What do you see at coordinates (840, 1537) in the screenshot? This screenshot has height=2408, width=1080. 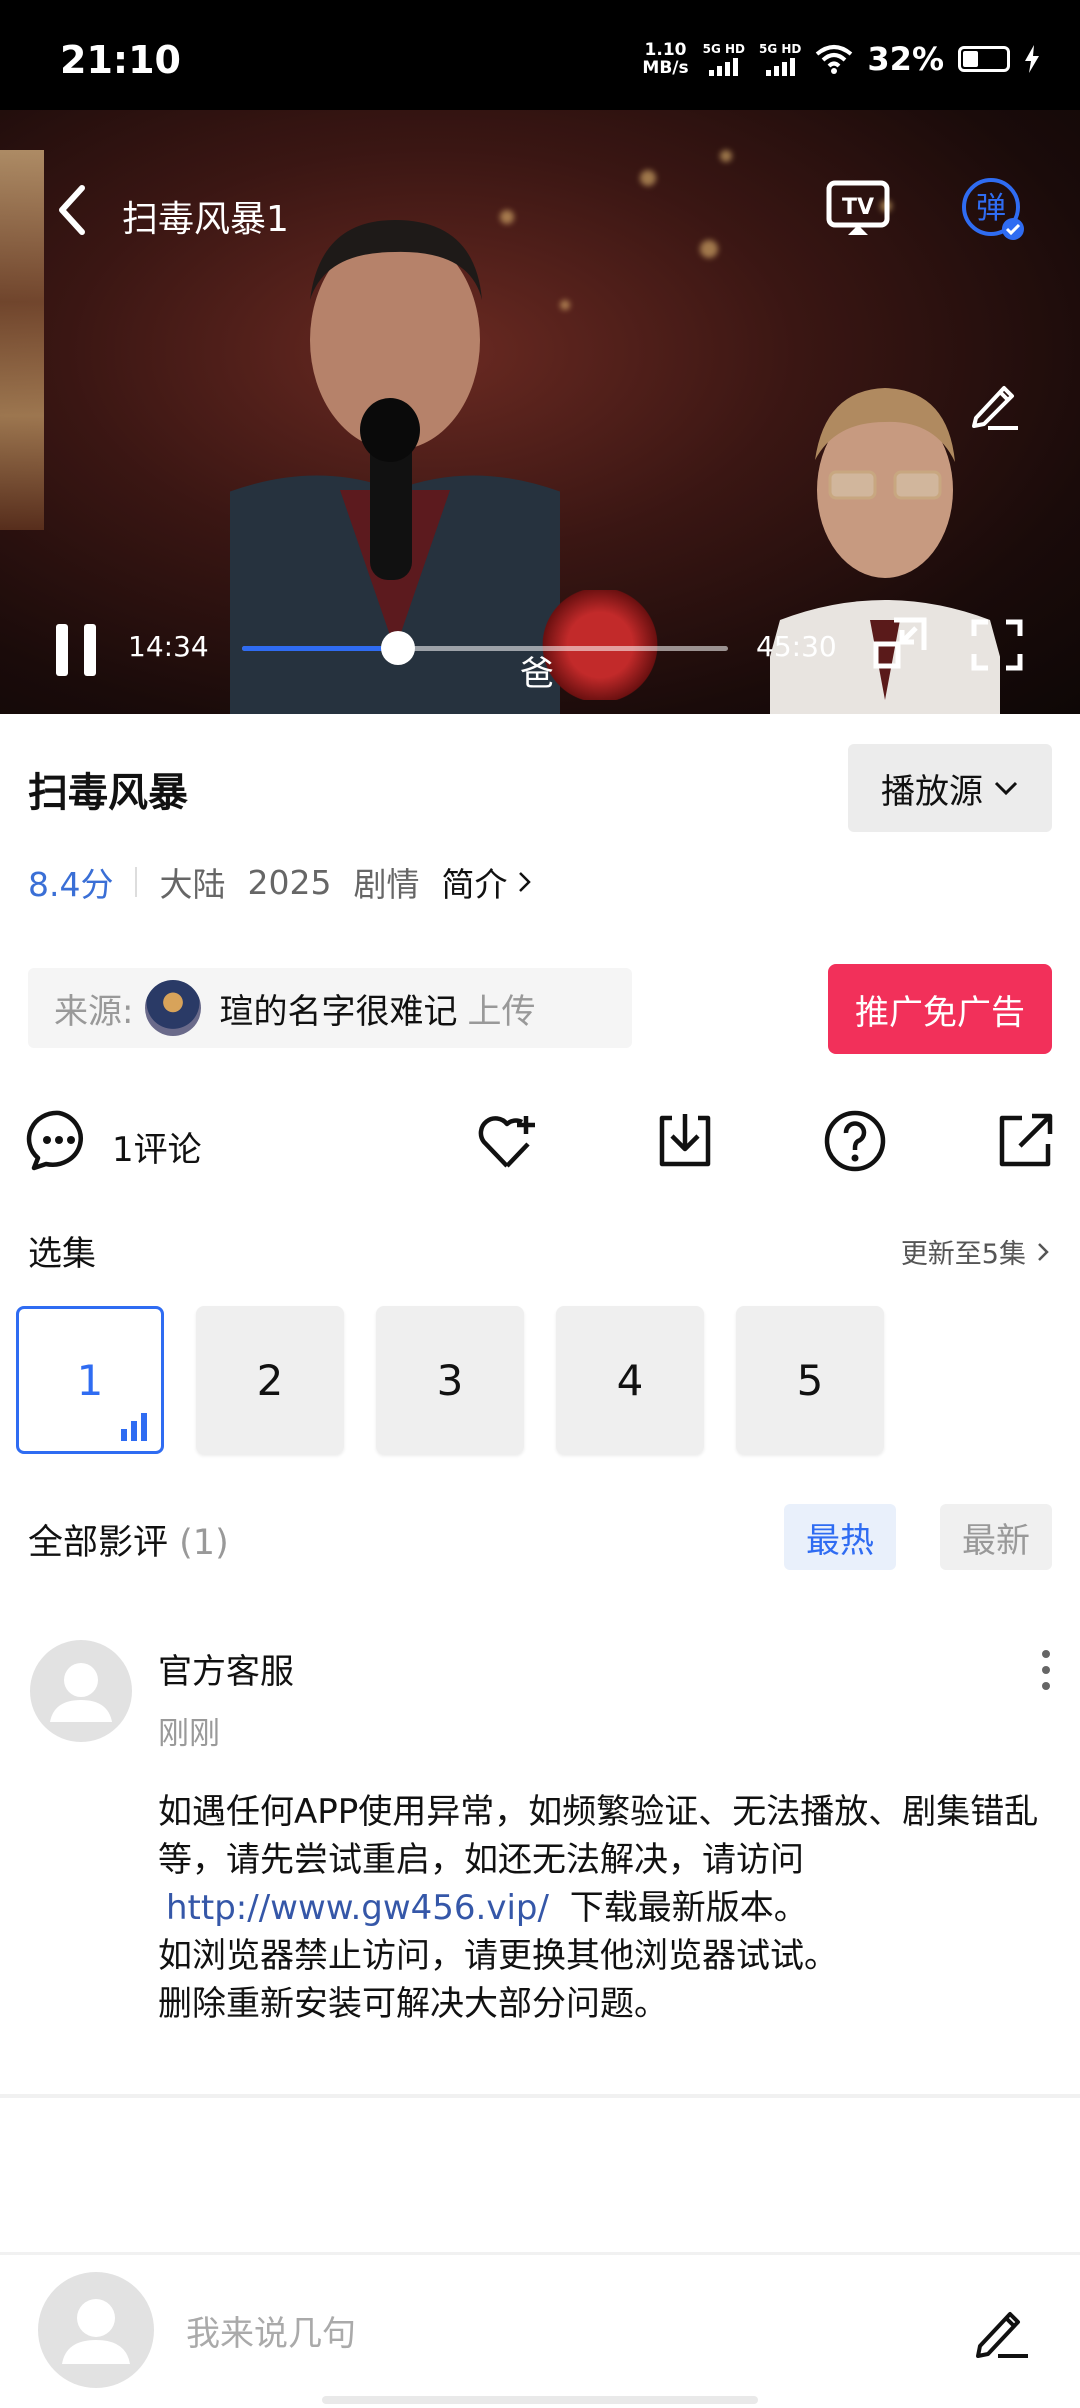 I see `tab-hottest: 最热` at bounding box center [840, 1537].